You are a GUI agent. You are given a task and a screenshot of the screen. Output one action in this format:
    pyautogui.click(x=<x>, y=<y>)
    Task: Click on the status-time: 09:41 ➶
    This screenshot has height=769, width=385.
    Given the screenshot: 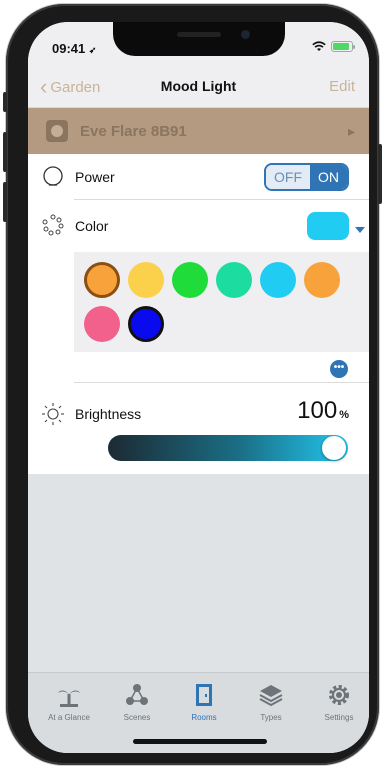 What is the action you would take?
    pyautogui.click(x=74, y=48)
    